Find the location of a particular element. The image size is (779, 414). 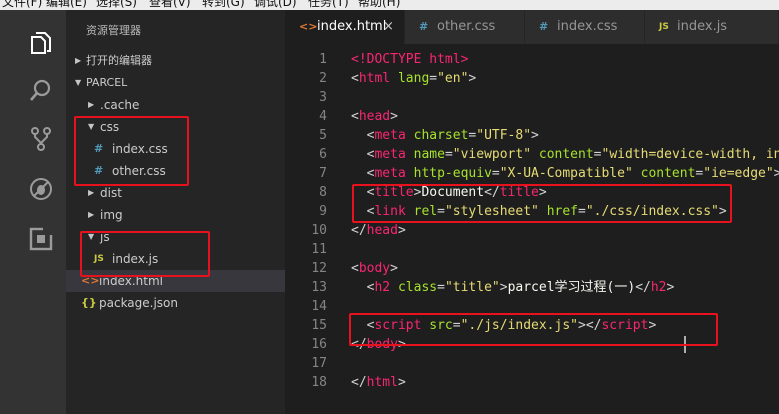

tab-label: index.js is located at coordinates (702, 26).